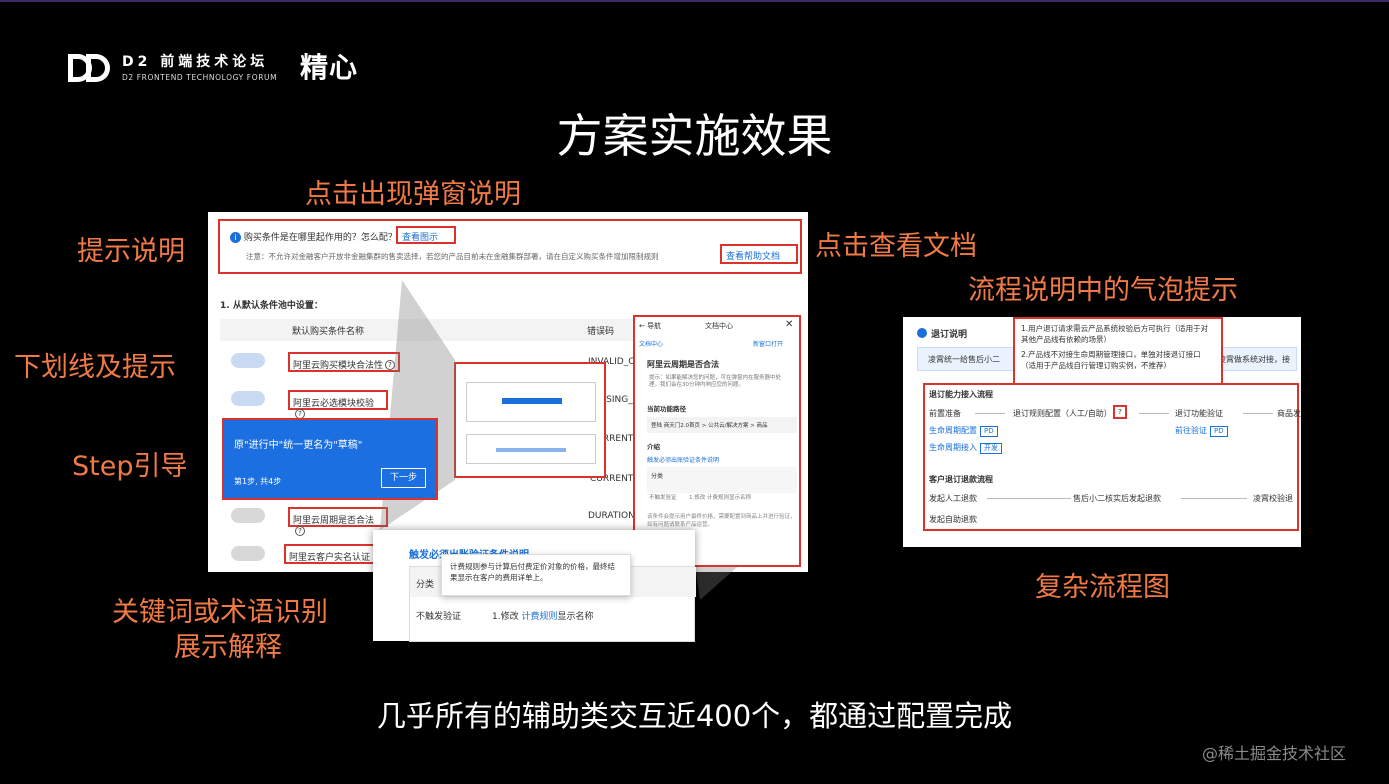  Describe the element at coordinates (683, 459) in the screenshot. I see `doc-link: 触发必须出账验证条件说明` at that location.